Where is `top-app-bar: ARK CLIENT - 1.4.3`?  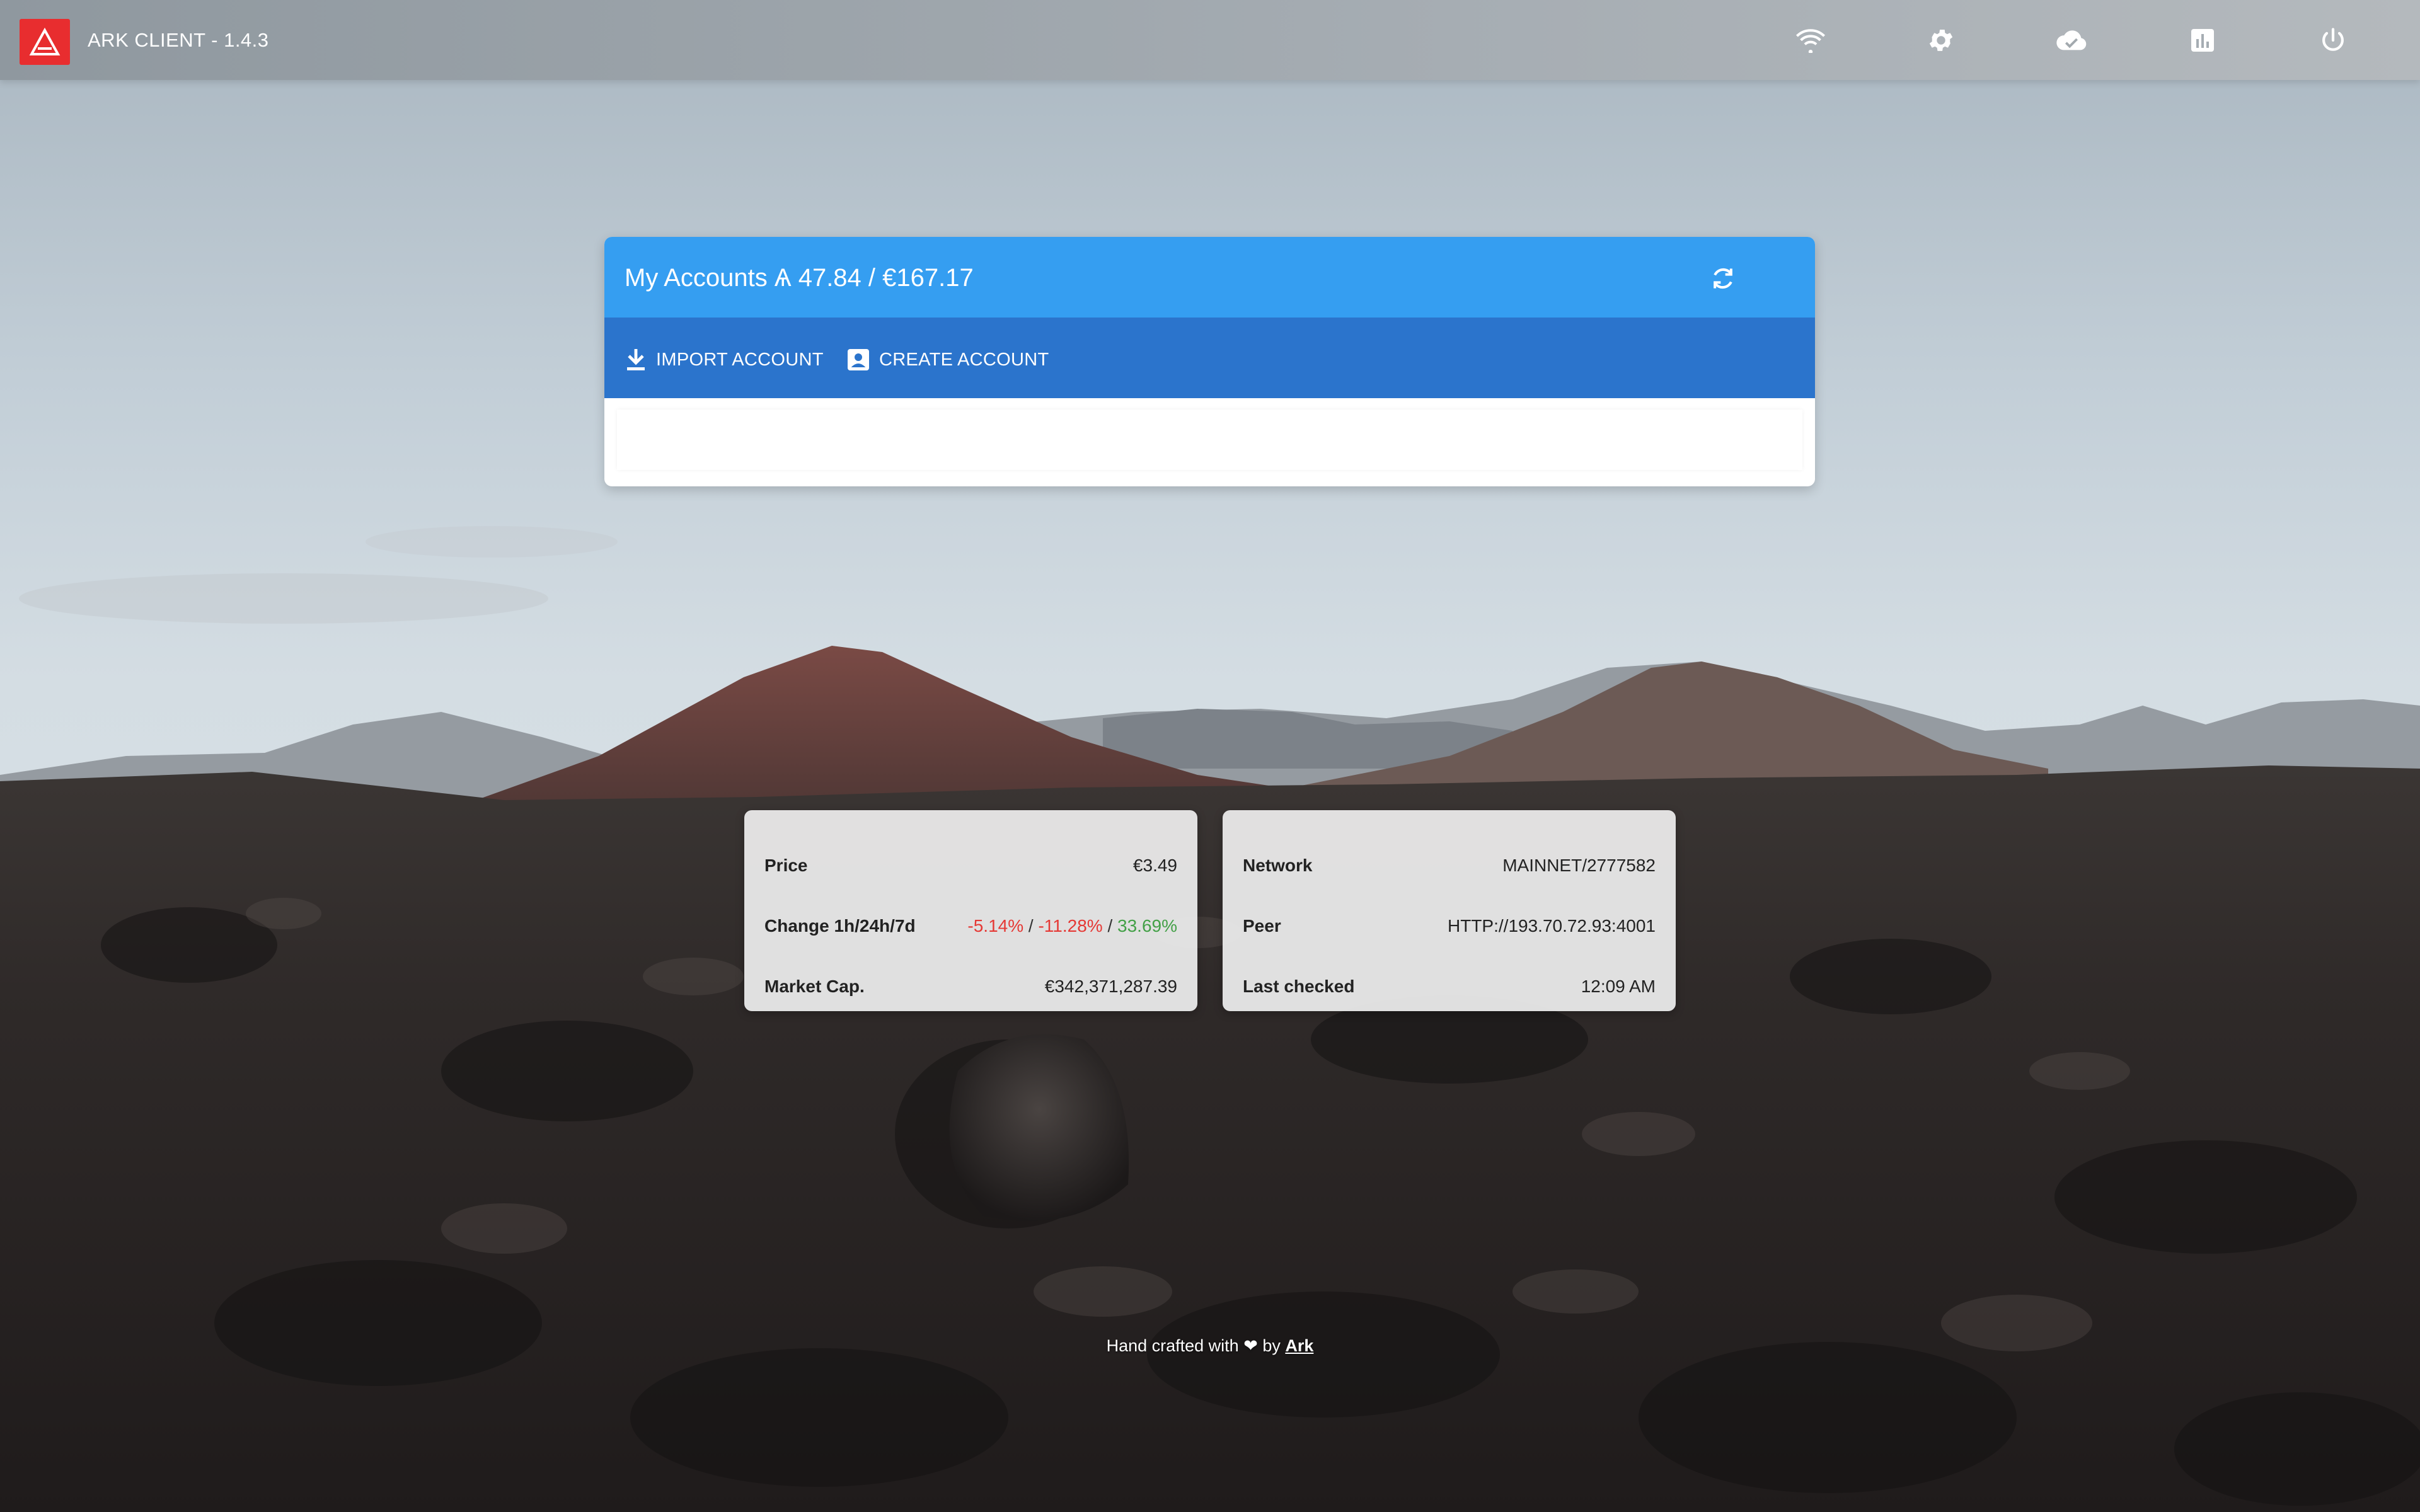
top-app-bar: ARK CLIENT - 1.4.3 is located at coordinates (1210, 40).